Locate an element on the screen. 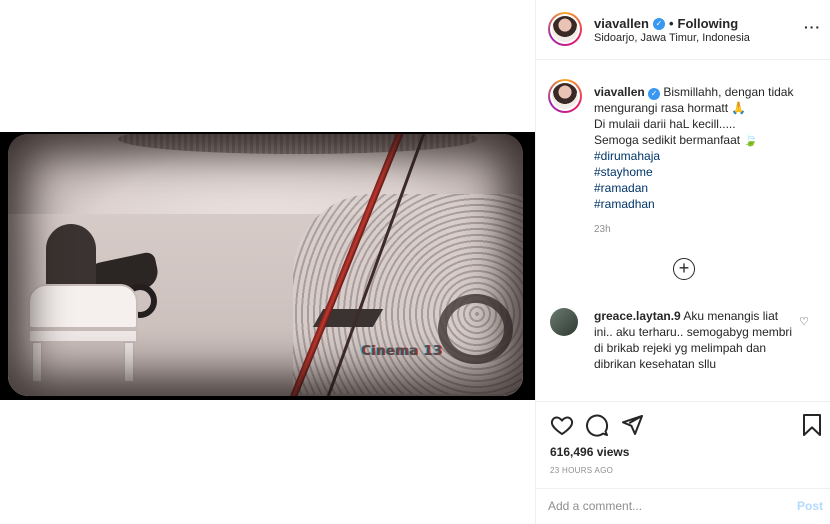 Image resolution: width=830 pixels, height=524 pixels. send-icon is located at coordinates (632, 425).